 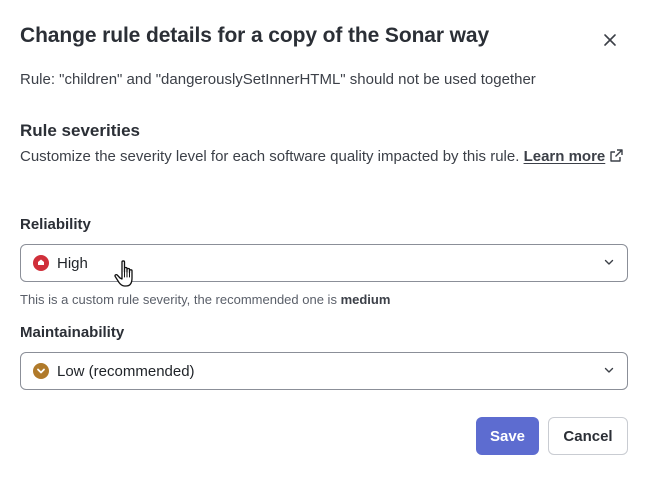 What do you see at coordinates (123, 273) in the screenshot?
I see `hand-cursor-icon` at bounding box center [123, 273].